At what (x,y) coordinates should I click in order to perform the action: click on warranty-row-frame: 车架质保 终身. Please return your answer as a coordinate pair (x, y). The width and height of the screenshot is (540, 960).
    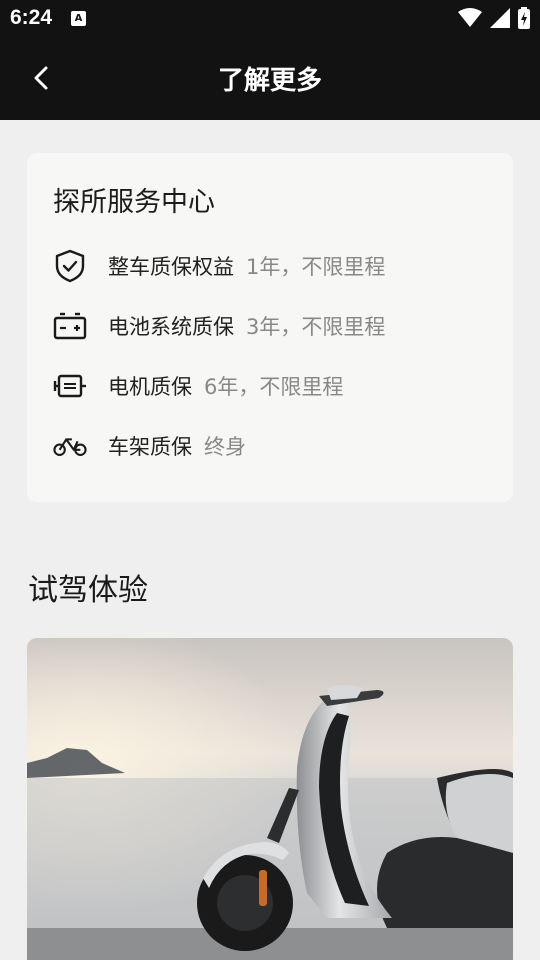
    Looking at the image, I should click on (149, 446).